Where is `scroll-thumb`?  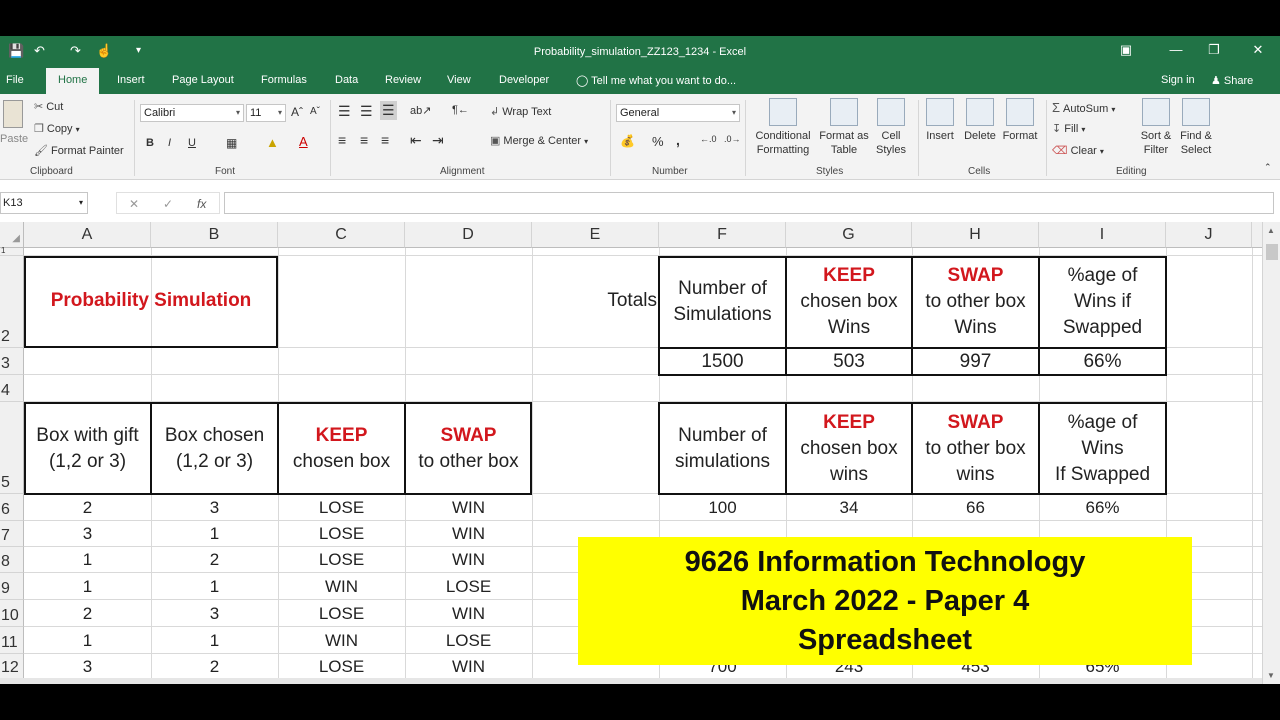 scroll-thumb is located at coordinates (1272, 252).